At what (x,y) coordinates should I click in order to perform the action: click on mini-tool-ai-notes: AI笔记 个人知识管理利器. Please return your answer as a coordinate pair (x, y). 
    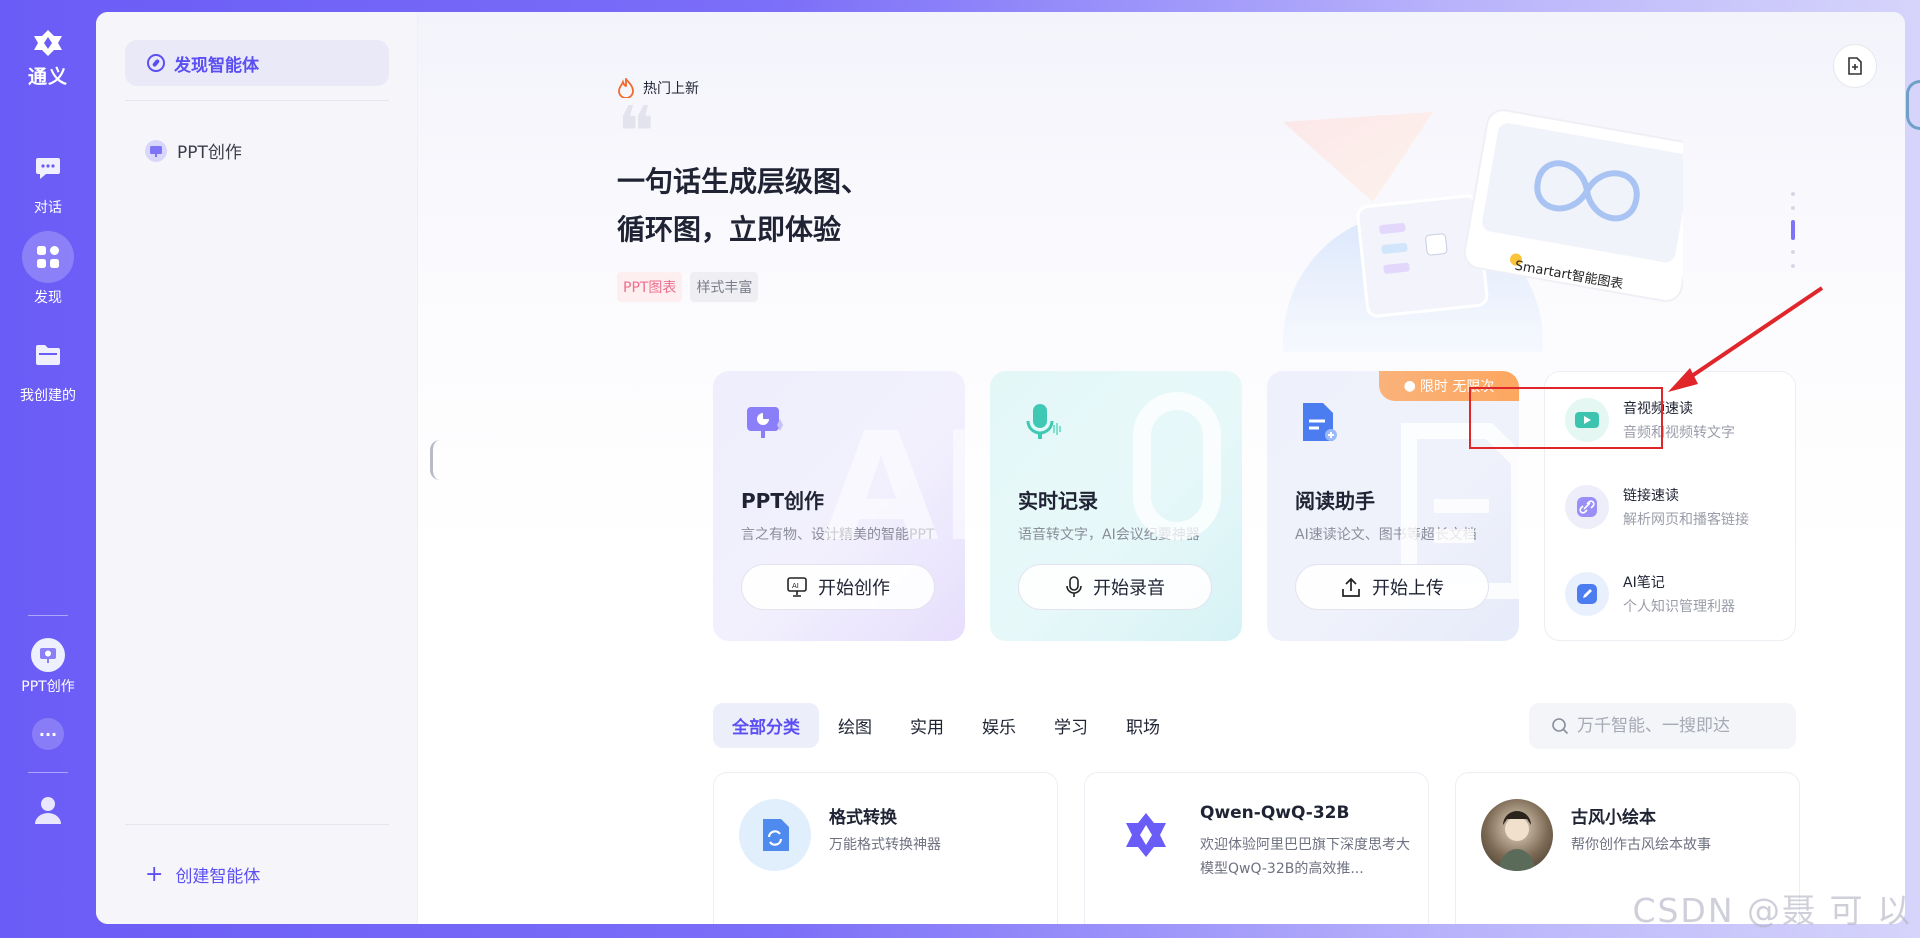
    Looking at the image, I should click on (1650, 594).